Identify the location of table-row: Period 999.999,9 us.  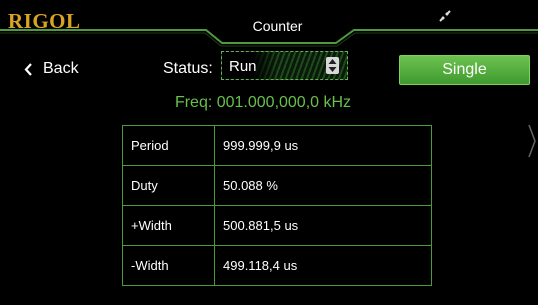
(277, 145).